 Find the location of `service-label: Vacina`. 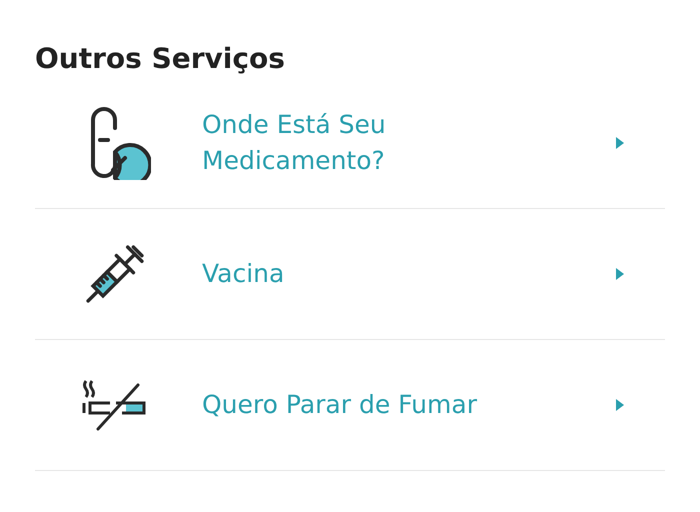

service-label: Vacina is located at coordinates (243, 274).